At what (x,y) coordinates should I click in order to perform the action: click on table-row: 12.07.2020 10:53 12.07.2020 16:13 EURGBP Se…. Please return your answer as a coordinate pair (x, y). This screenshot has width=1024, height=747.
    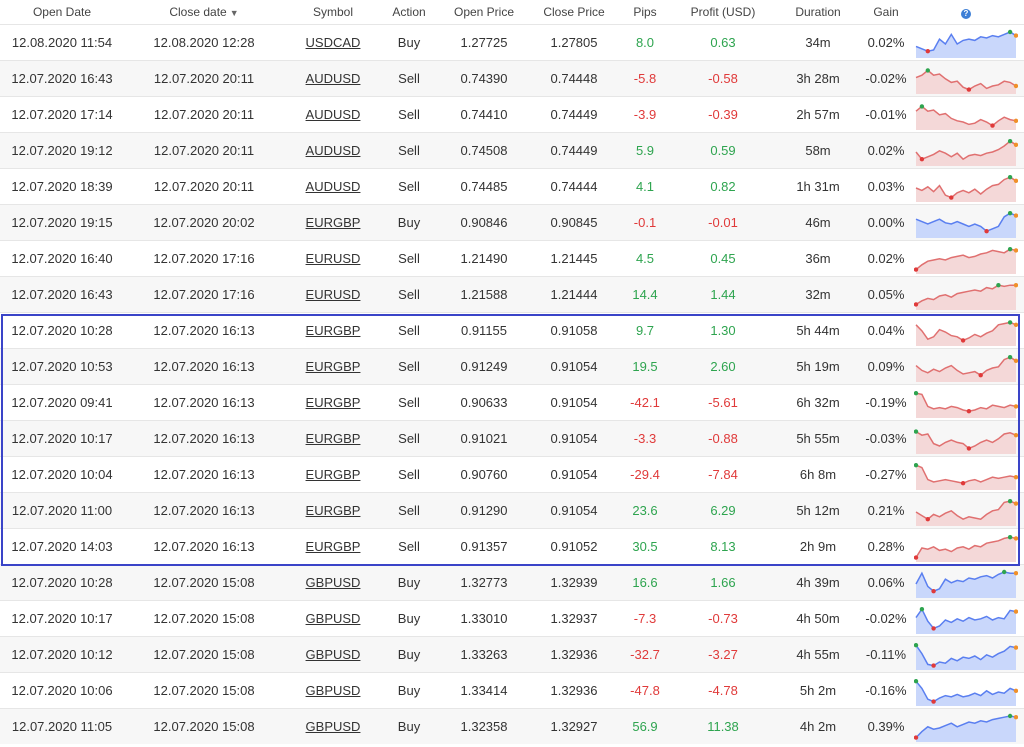
    Looking at the image, I should click on (512, 366).